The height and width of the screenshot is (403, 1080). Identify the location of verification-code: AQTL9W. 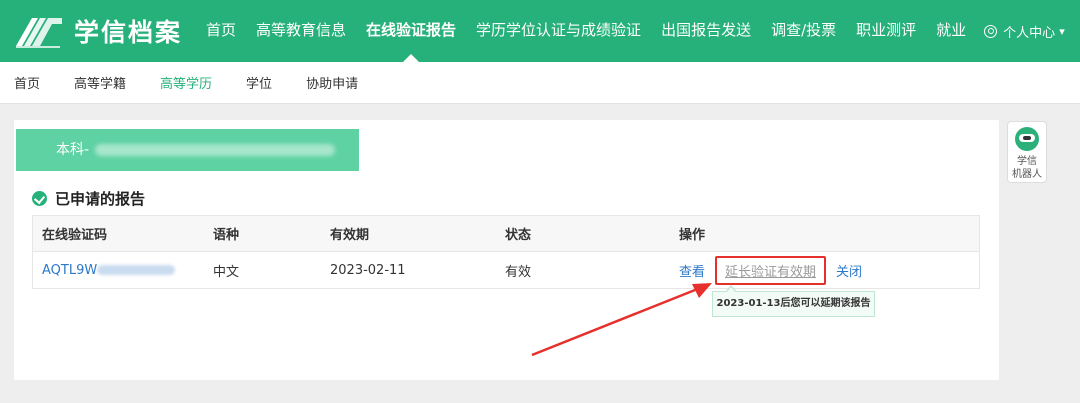
(69, 270).